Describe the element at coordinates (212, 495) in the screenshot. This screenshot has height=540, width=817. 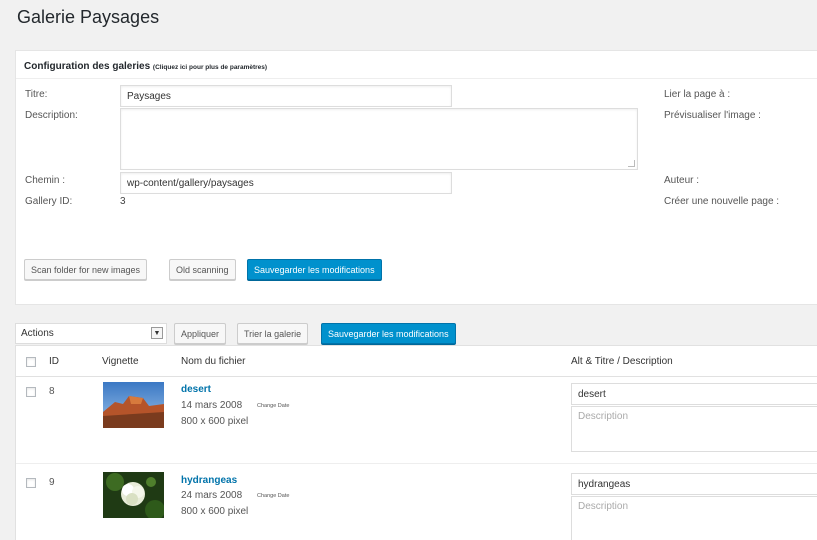
I see `image-date: 24 mars 2008` at that location.